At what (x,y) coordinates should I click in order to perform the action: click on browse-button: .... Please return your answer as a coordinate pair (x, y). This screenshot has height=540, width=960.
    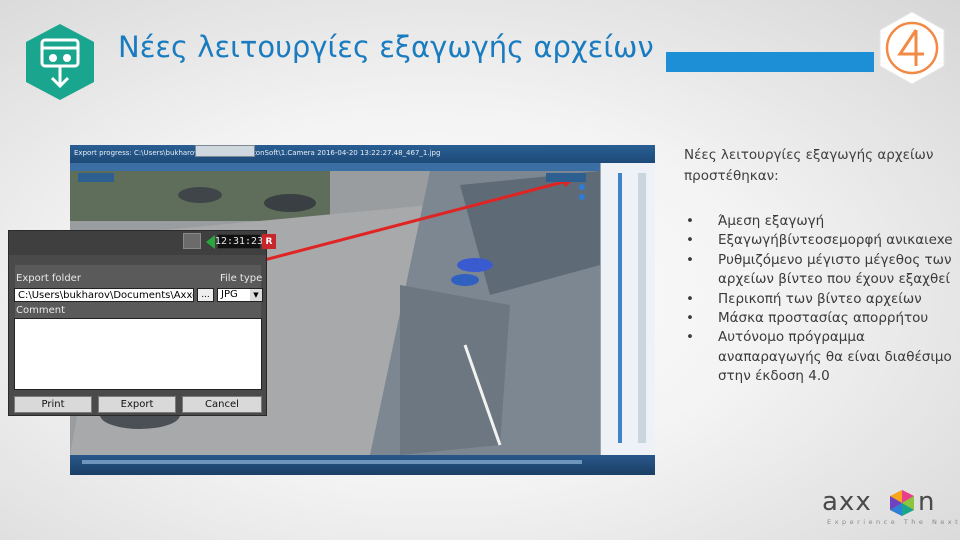
    Looking at the image, I should click on (205, 295).